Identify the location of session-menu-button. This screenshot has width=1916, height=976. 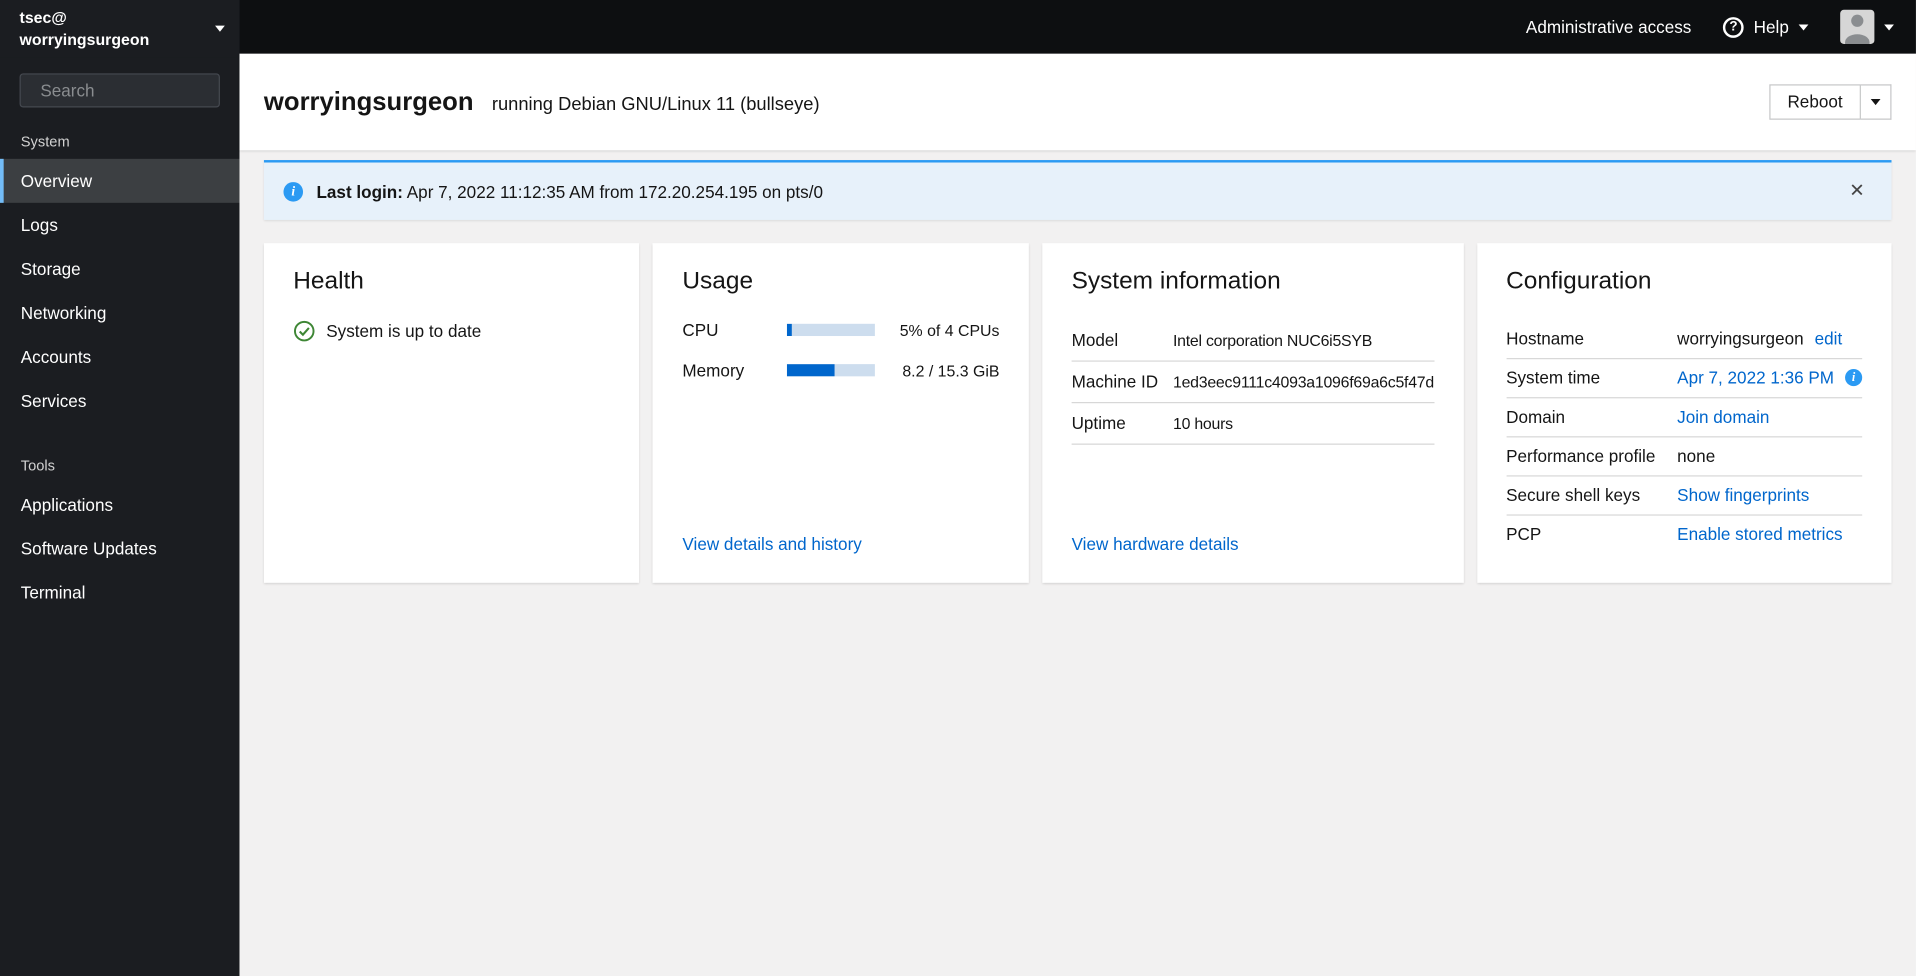
(1867, 26).